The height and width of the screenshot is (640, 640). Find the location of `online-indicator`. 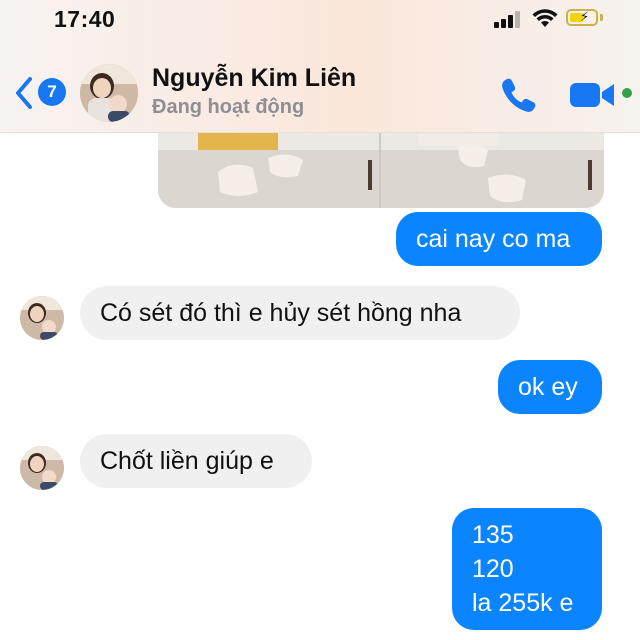

online-indicator is located at coordinates (627, 93).